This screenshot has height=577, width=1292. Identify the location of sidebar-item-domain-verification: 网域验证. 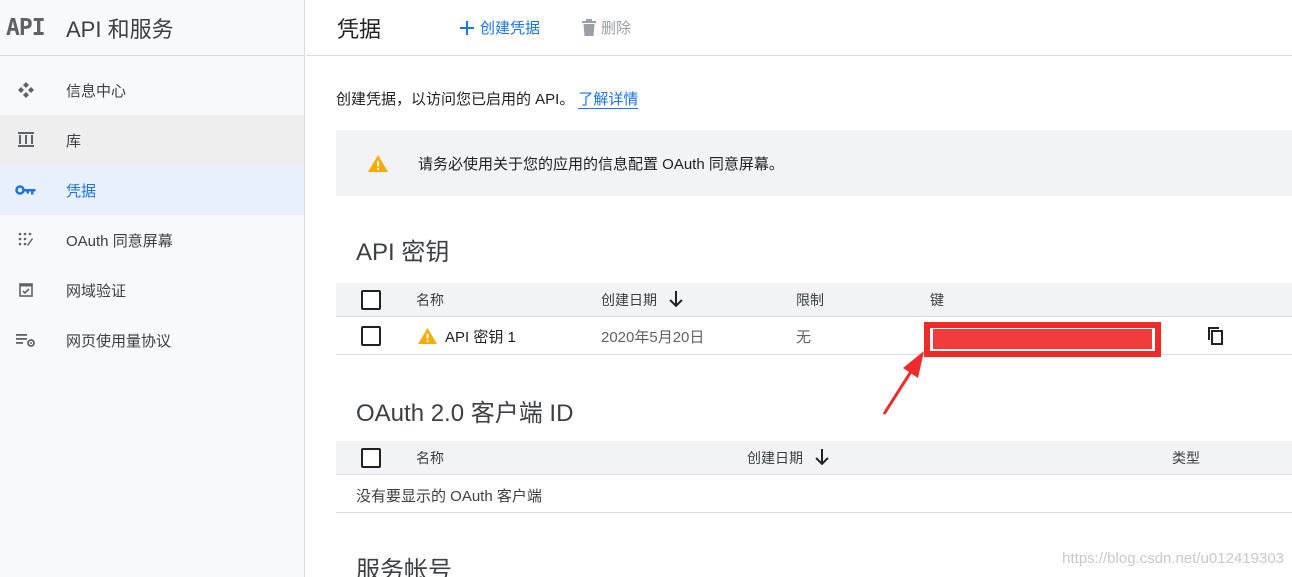
(152, 290).